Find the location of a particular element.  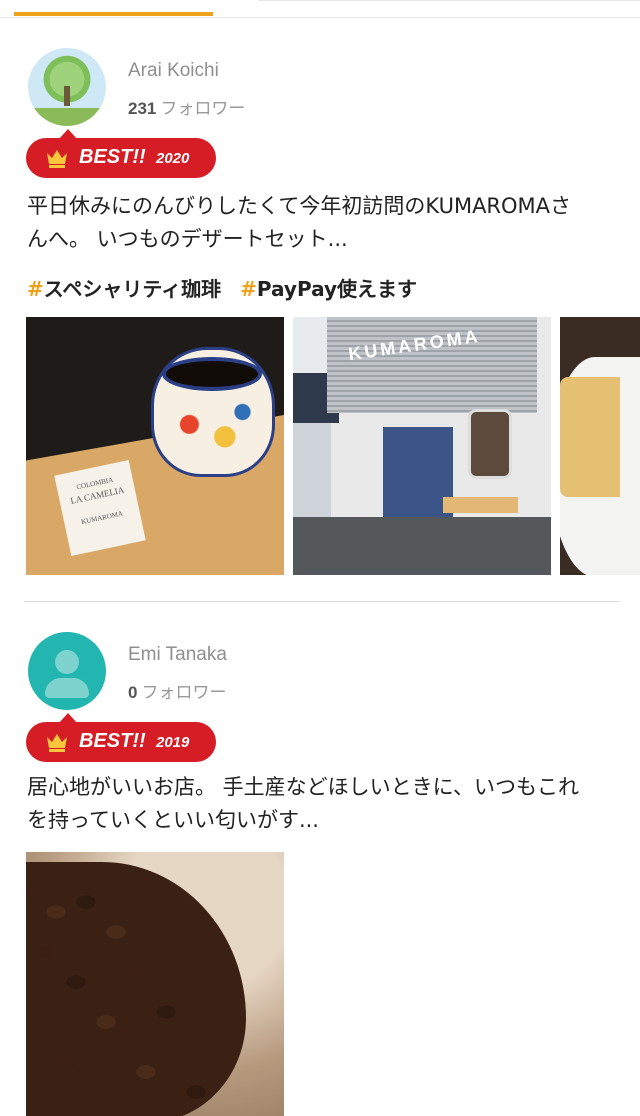

review-text-line: 平日休みにのんびりしたくて今年初訪問のKUMAROMAさ is located at coordinates (299, 206).